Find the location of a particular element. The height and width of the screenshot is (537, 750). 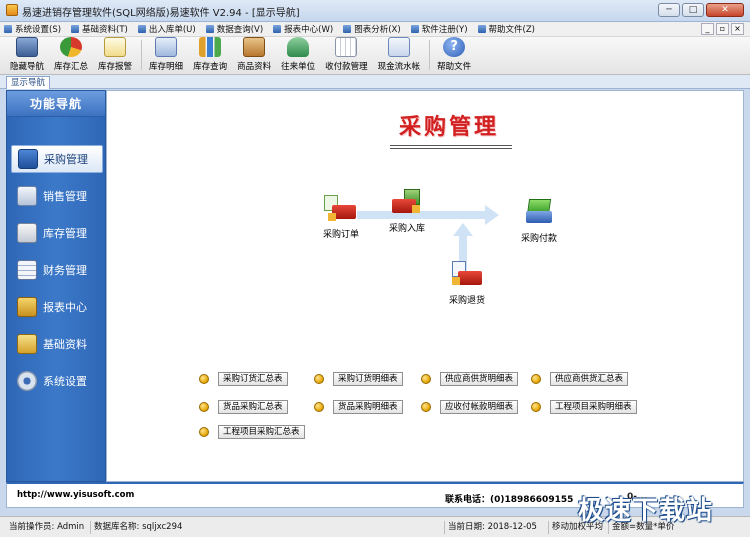

basic-data-icon is located at coordinates (27, 344).